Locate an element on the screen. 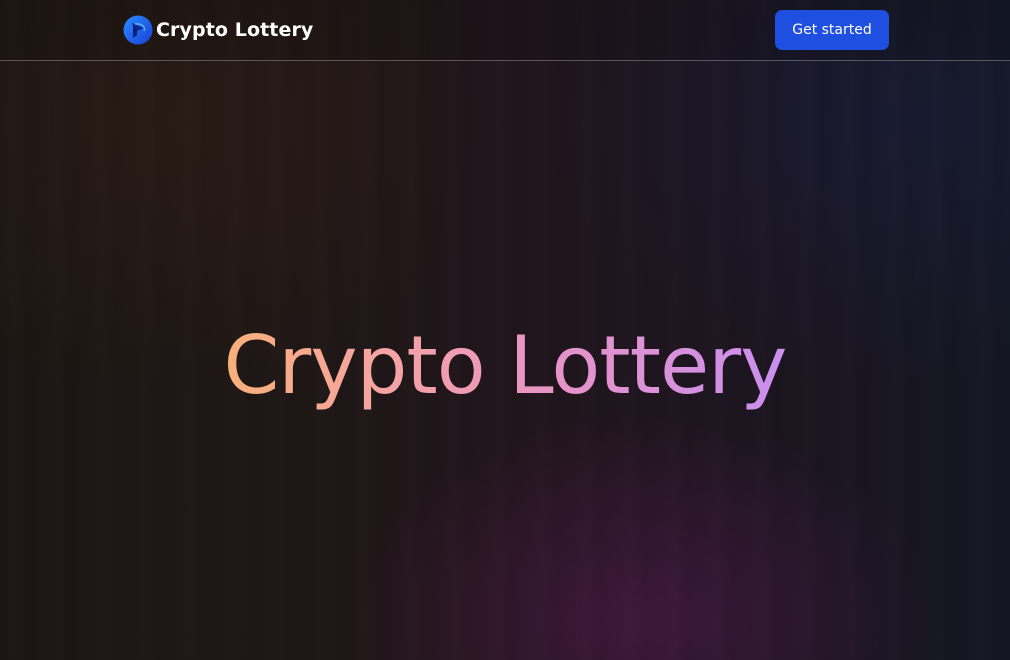 Image resolution: width=1010 pixels, height=660 pixels. hero-title-text: Crypto Lottery is located at coordinates (505, 365).